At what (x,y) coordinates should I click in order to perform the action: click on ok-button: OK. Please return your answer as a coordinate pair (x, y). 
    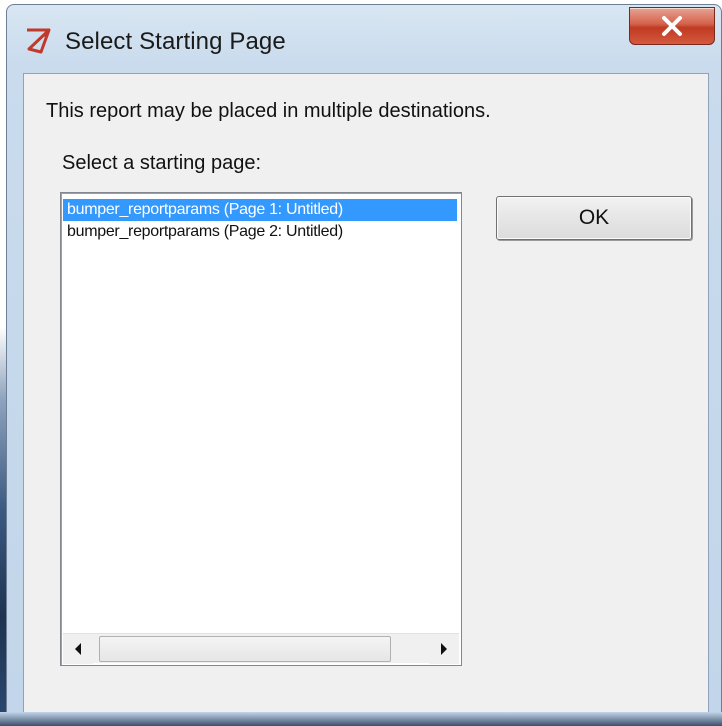
    Looking at the image, I should click on (594, 218).